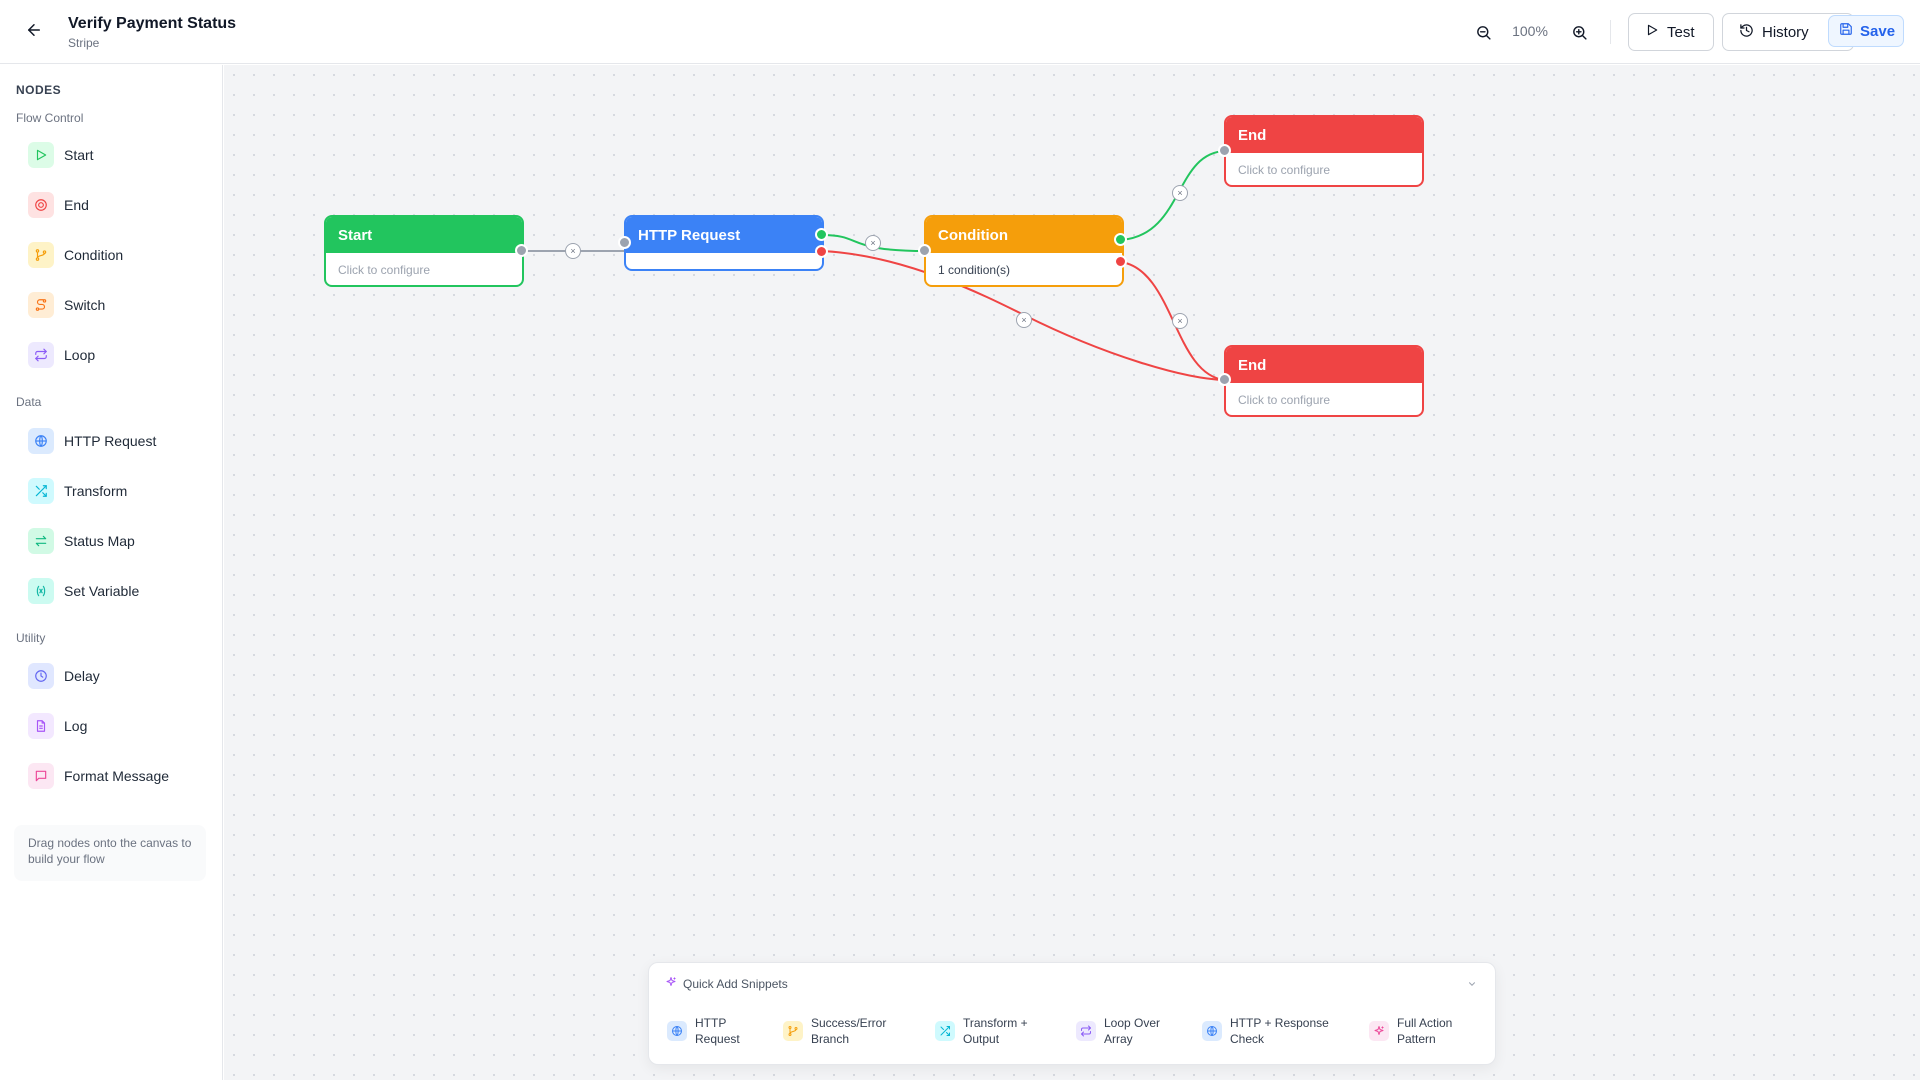 This screenshot has width=1920, height=1080. What do you see at coordinates (1652, 32) in the screenshot?
I see `play-icon` at bounding box center [1652, 32].